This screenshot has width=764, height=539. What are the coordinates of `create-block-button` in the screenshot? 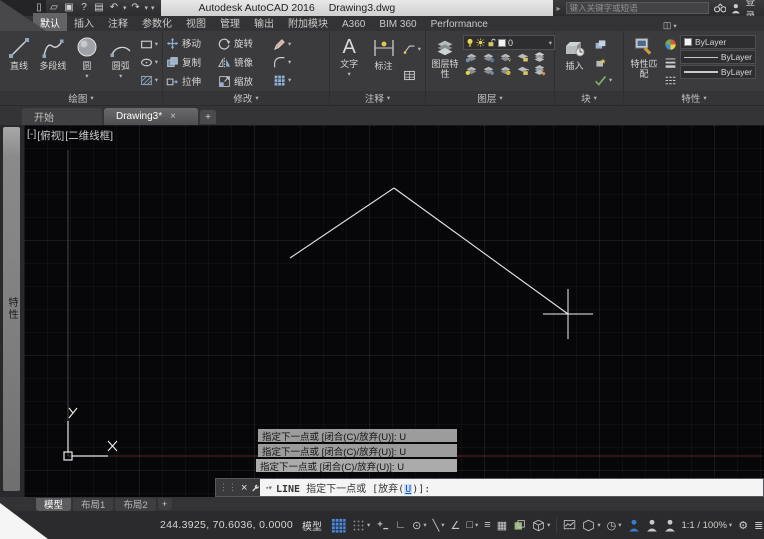 It's located at (603, 62).